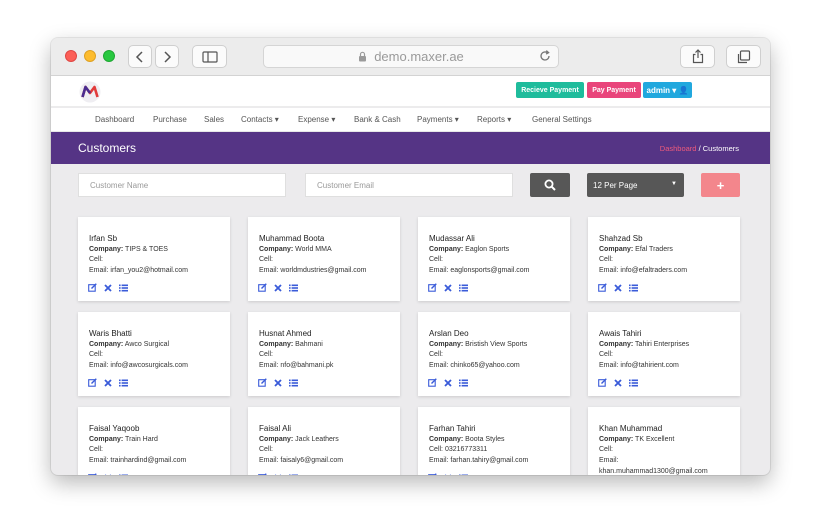 This screenshot has height=528, width=820. What do you see at coordinates (474, 365) in the screenshot?
I see `customer-email: Email: chinko65@yahoo.com` at bounding box center [474, 365].